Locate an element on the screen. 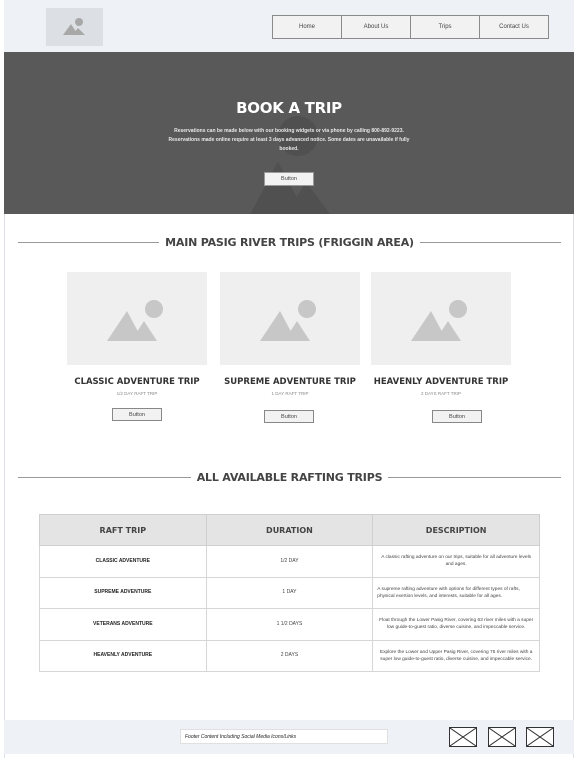 The width and height of the screenshot is (578, 770). hero-button: Button is located at coordinates (289, 179).